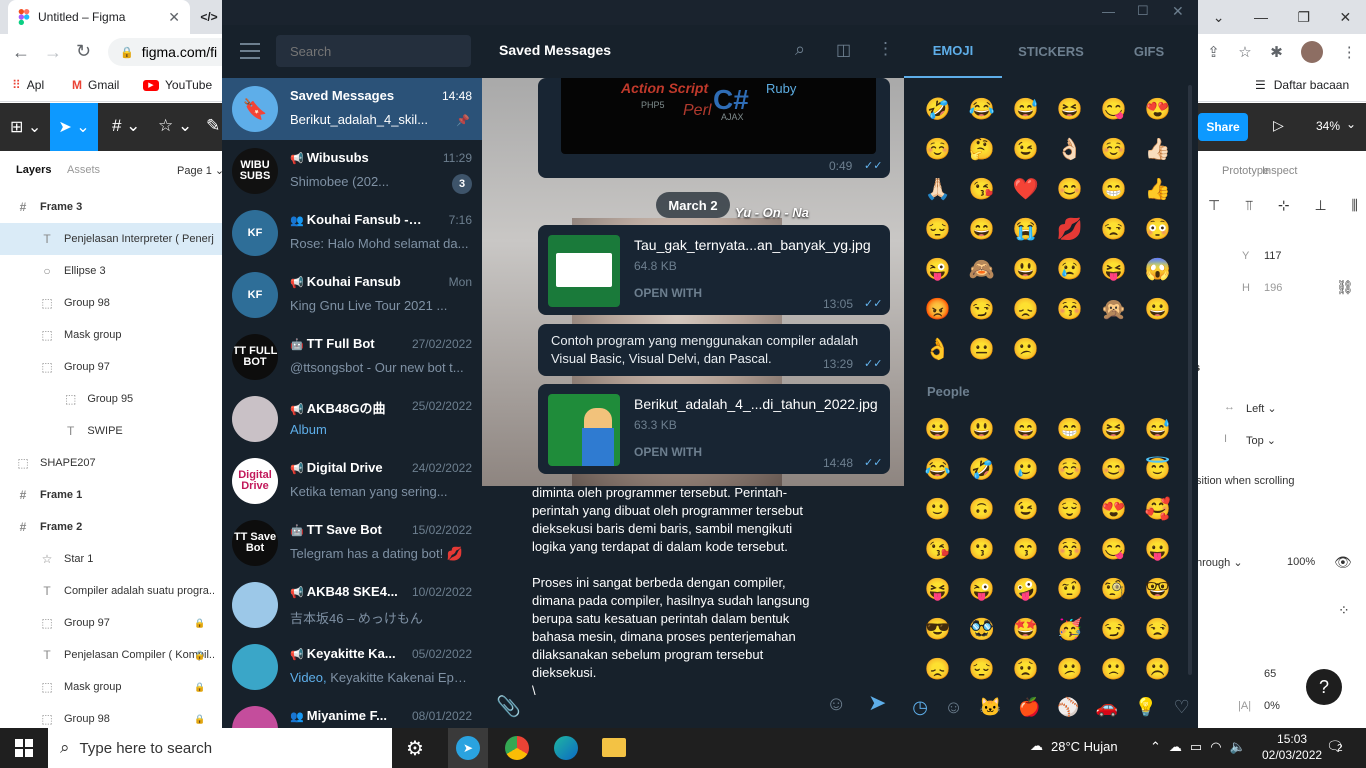  I want to click on emoji-button: 🙃, so click(982, 510).